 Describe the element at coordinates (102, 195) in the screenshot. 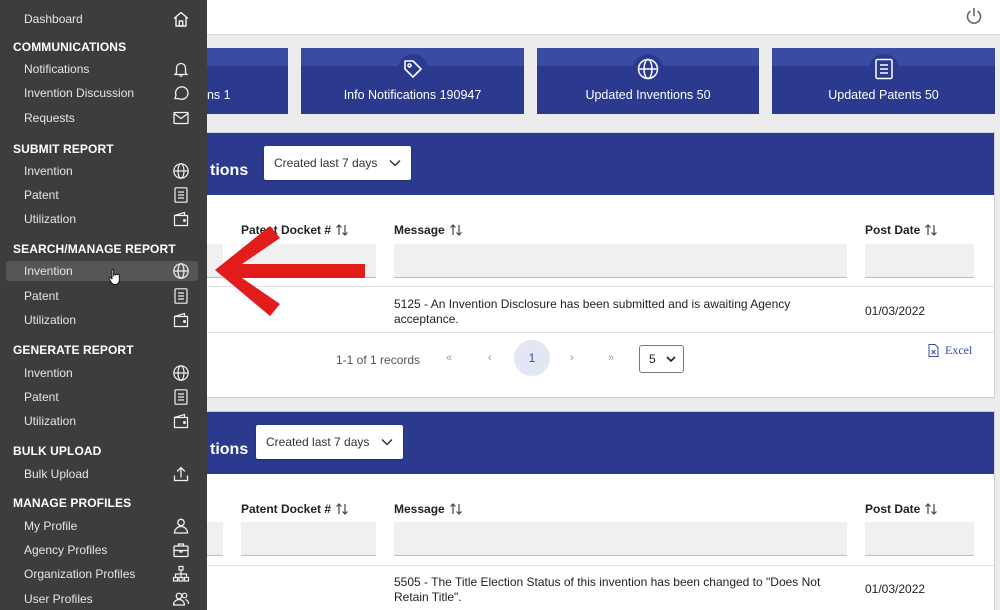

I see `sidebar-item-submit-patent: Patent` at that location.